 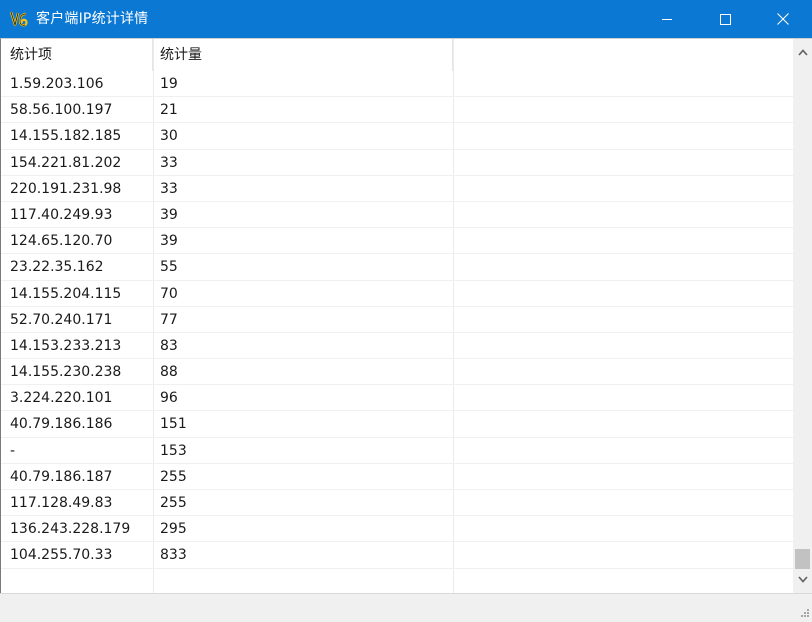 I want to click on cell-count: 55, so click(x=169, y=267).